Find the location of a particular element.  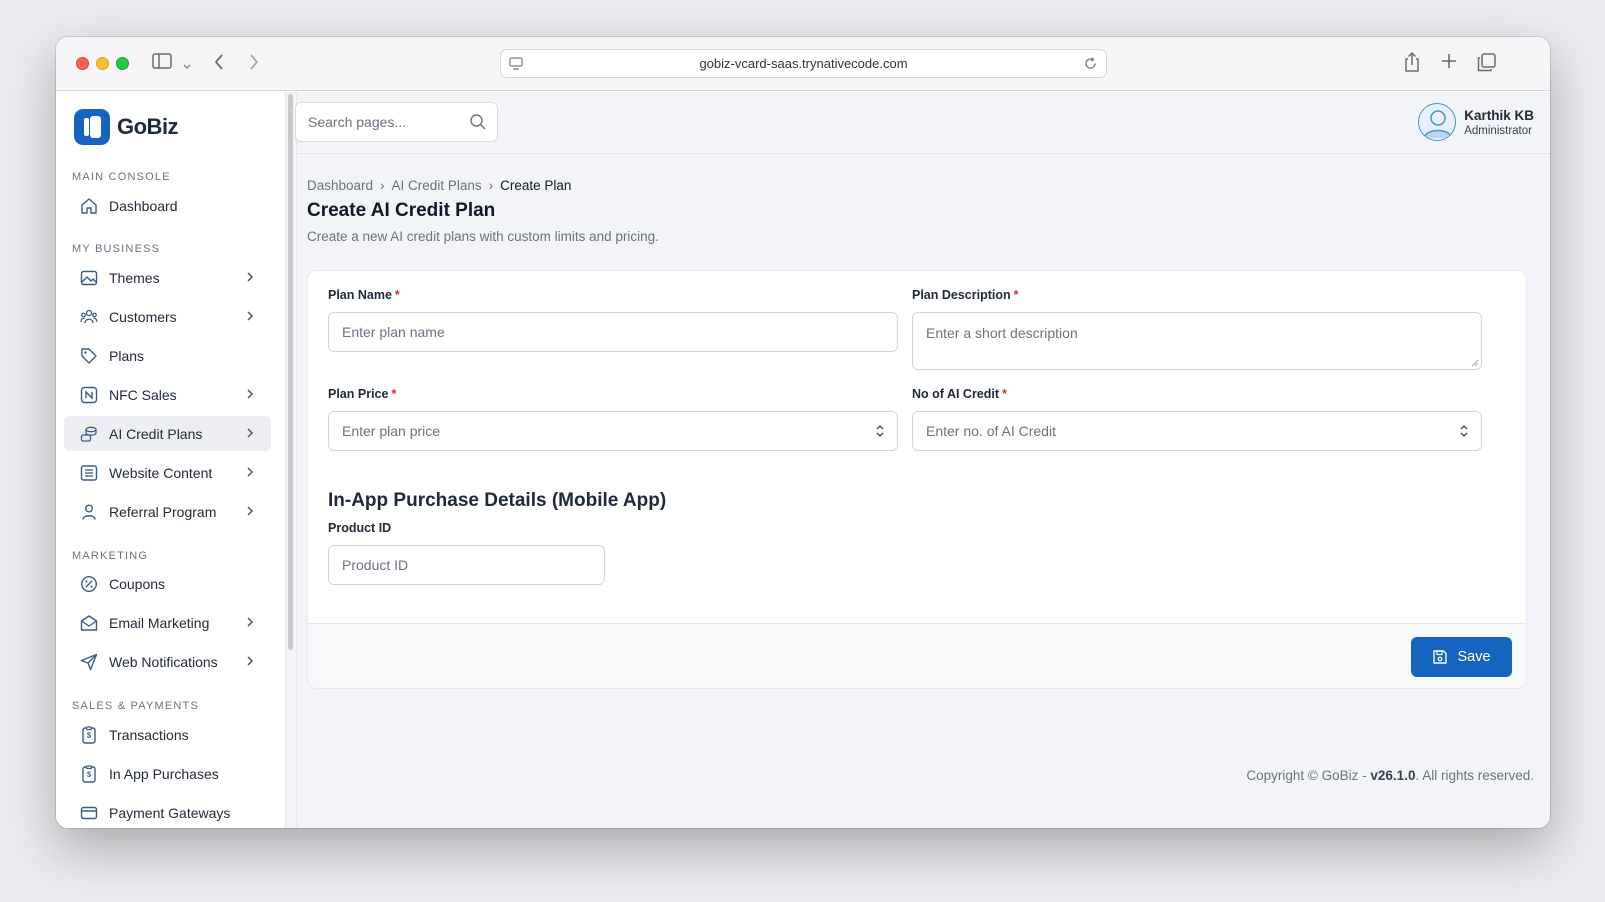

sidebar-item-transactions: Transactions is located at coordinates (167, 734).